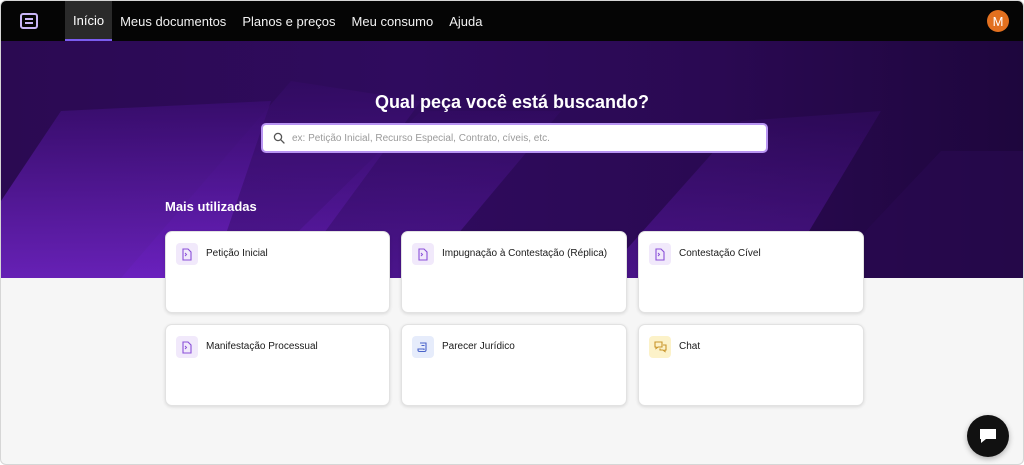 The width and height of the screenshot is (1024, 465). Describe the element at coordinates (514, 365) in the screenshot. I see `card-parecer-juridico: Parecer Jurídico` at that location.